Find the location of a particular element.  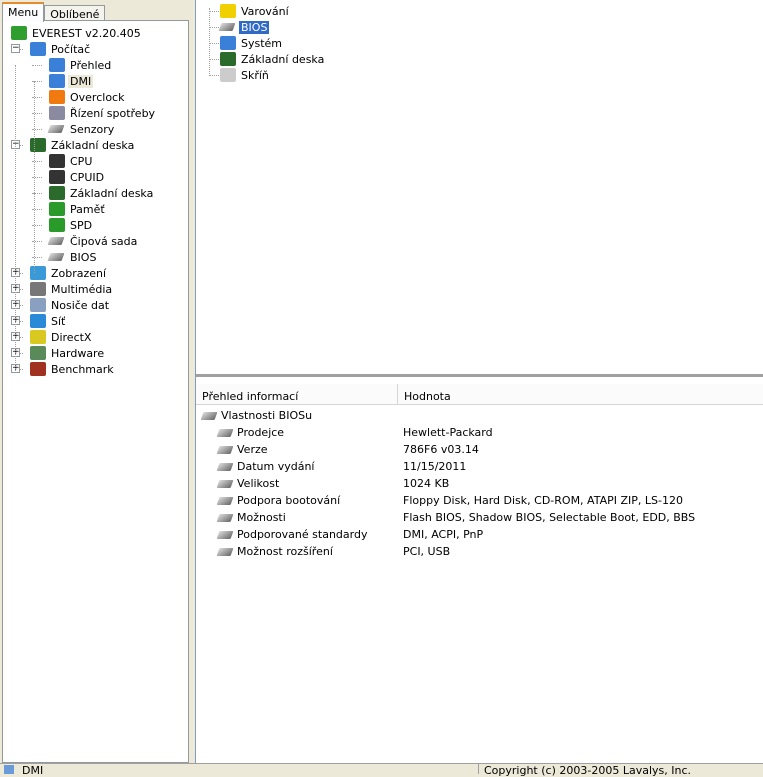

tree-item: DirectX is located at coordinates (61, 337).